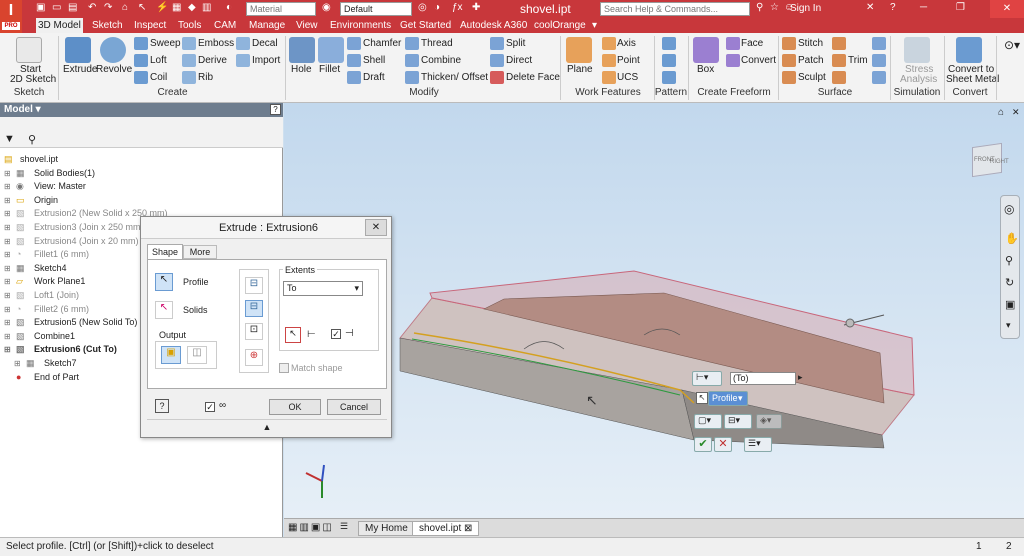  Describe the element at coordinates (33, 79) in the screenshot. I see `start-sketch-label2: 2D Sketch` at that location.